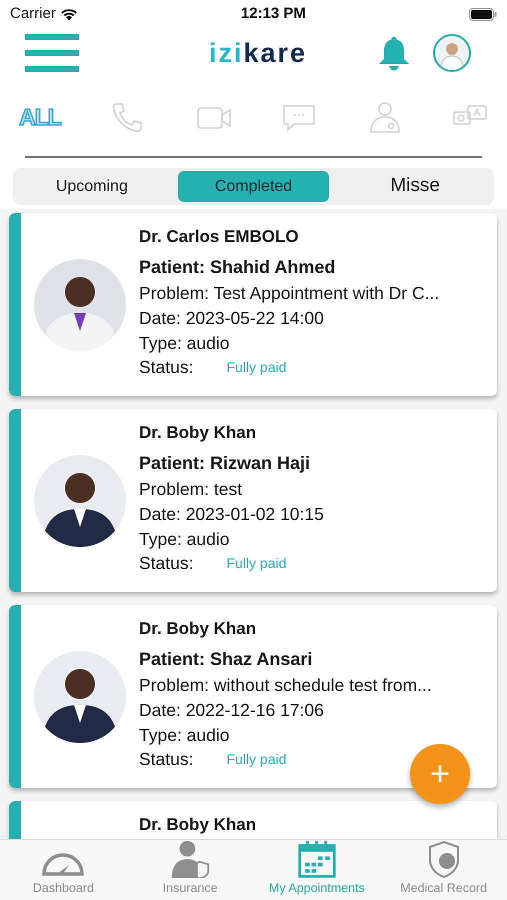 The height and width of the screenshot is (900, 507). Describe the element at coordinates (237, 267) in the screenshot. I see `patient-name: Patient: Shahid Ahmed` at that location.